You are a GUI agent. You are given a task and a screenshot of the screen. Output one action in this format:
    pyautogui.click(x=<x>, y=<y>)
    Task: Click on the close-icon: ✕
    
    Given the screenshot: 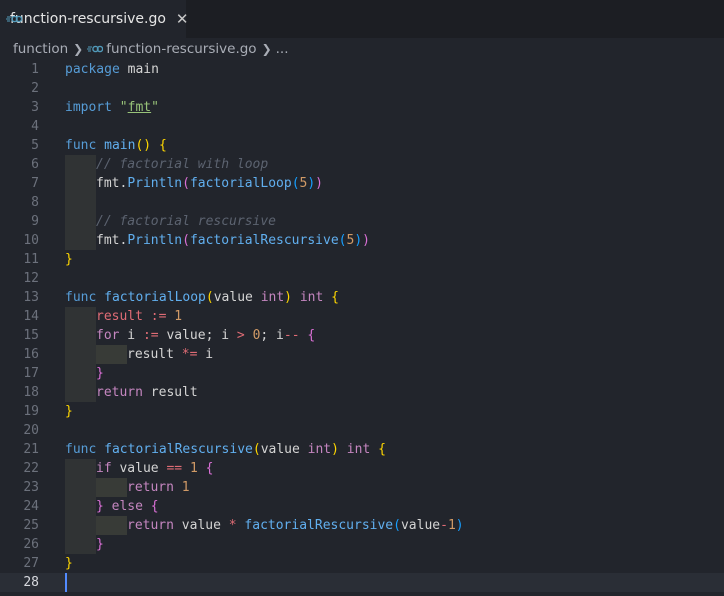 What is the action you would take?
    pyautogui.click(x=182, y=19)
    